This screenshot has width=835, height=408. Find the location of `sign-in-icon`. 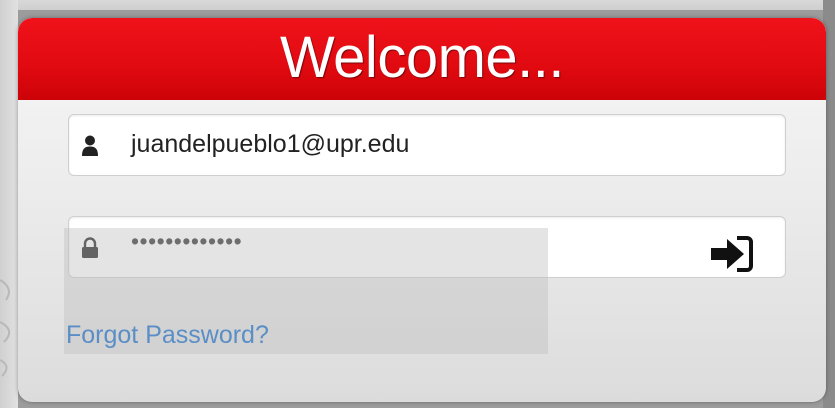

sign-in-icon is located at coordinates (732, 254).